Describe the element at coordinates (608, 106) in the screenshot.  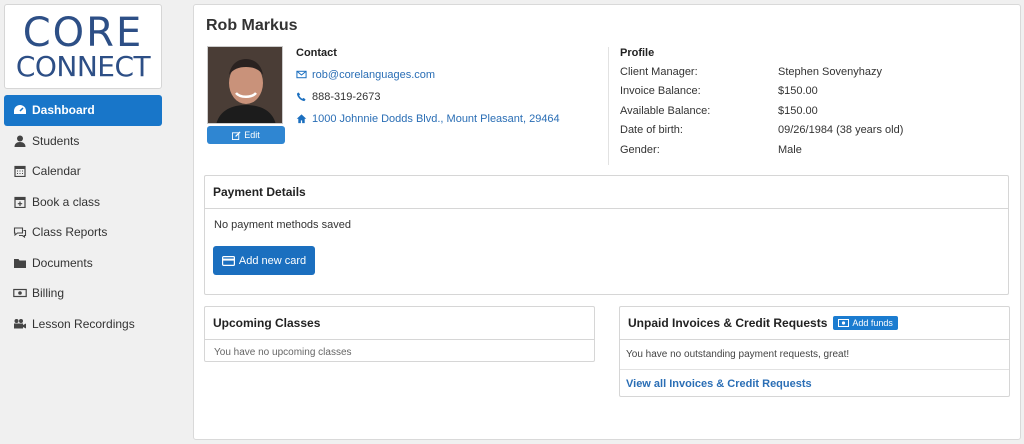
I see `section-divider` at that location.